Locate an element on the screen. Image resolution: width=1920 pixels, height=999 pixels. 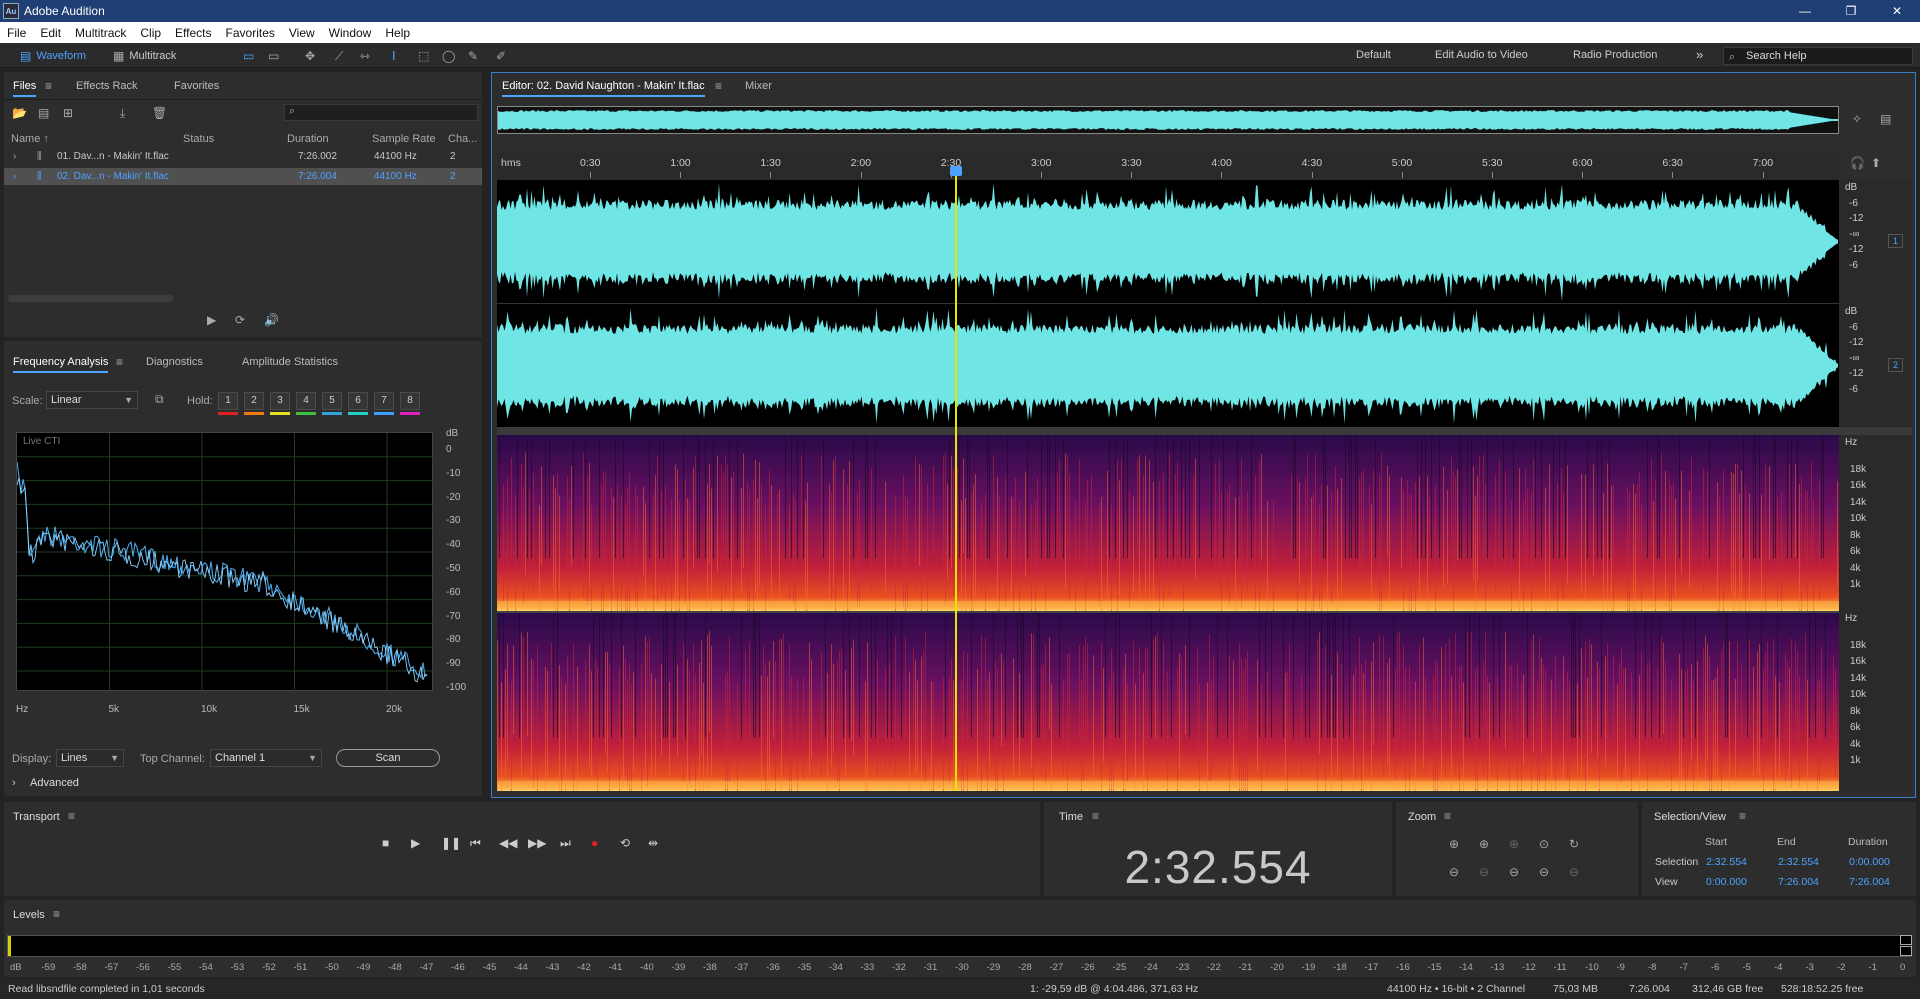
tab-favorites: Favorites is located at coordinates (196, 86).